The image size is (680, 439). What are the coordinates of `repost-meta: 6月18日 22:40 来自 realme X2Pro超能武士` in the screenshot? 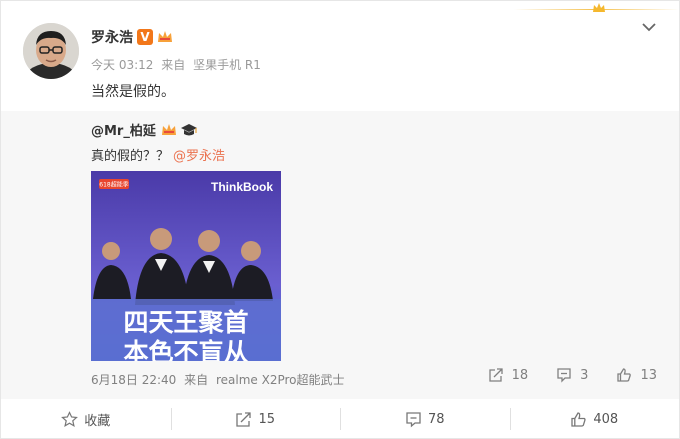 It's located at (218, 379).